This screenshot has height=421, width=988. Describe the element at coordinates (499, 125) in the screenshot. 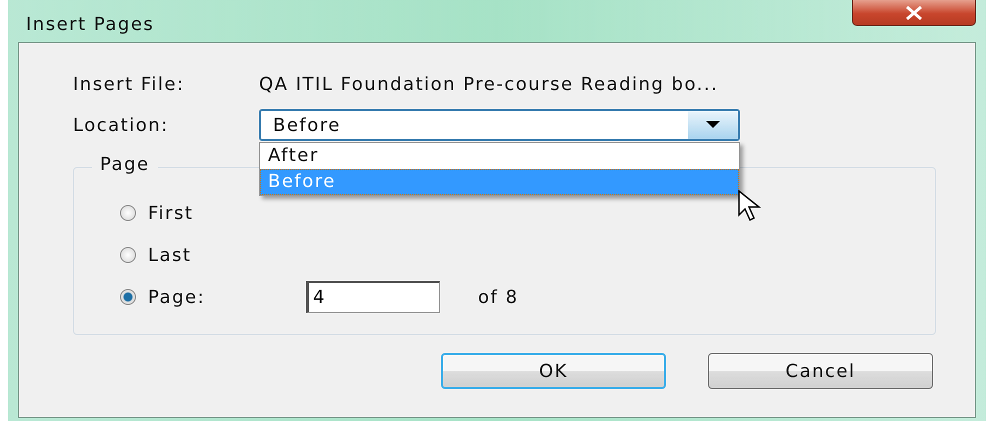

I see `location-dropdown: Before` at that location.